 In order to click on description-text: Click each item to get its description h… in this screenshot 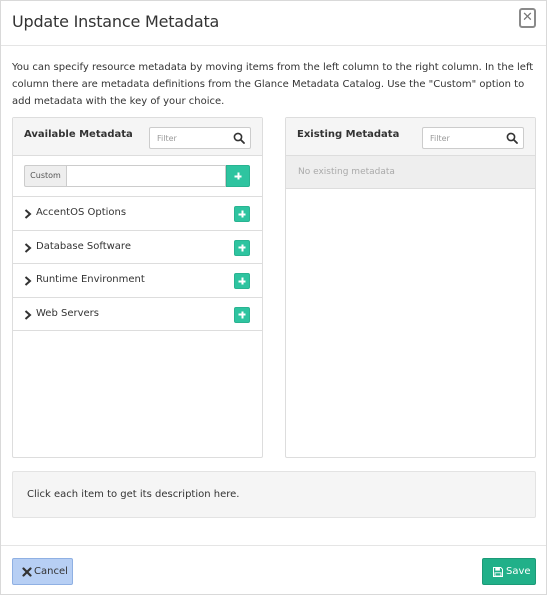, I will do `click(133, 494)`.